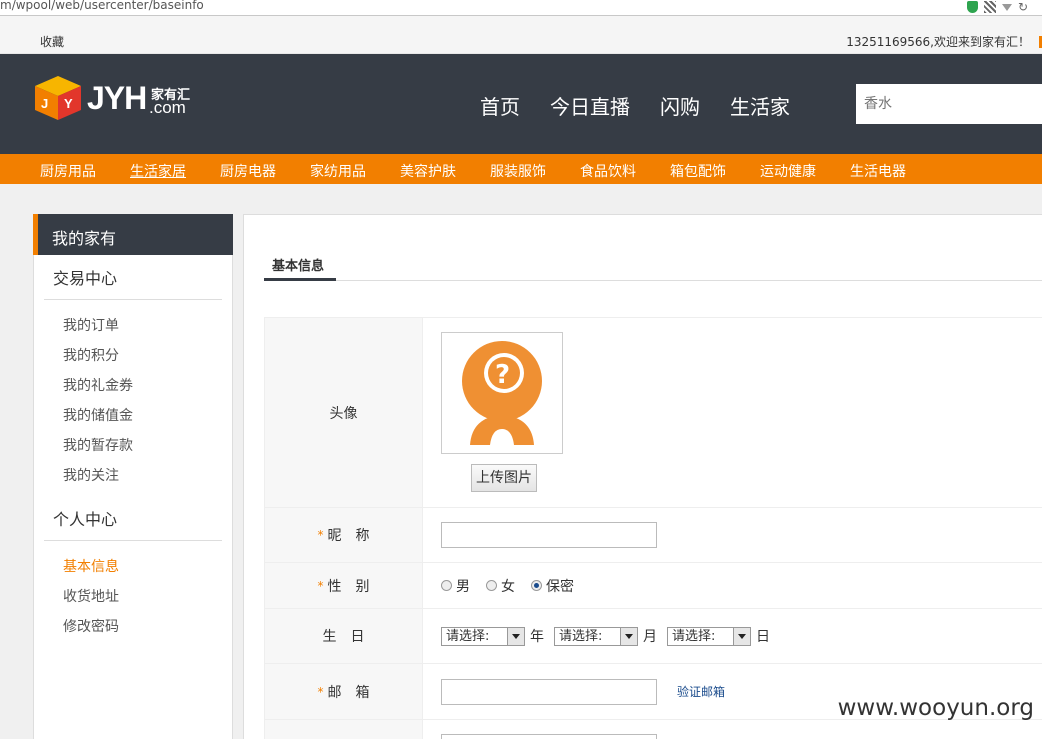 The image size is (1042, 739). Describe the element at coordinates (133, 572) in the screenshot. I see `sidebar-item-basic-info: 基本信息` at that location.